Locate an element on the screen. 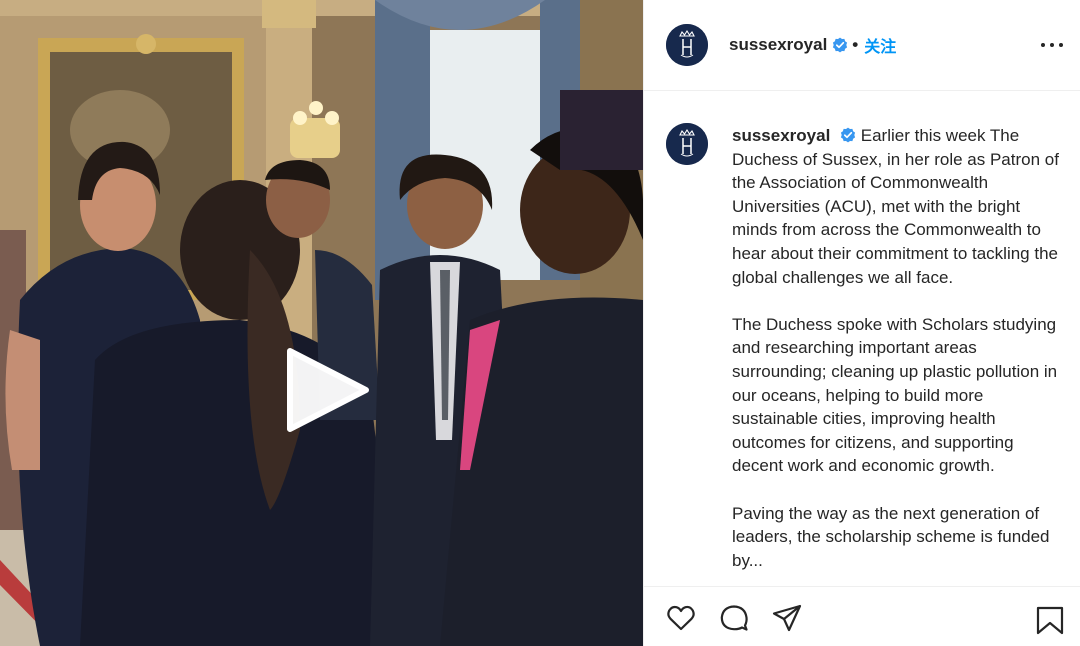 The width and height of the screenshot is (1080, 646). more-options-button is located at coordinates (1052, 45).